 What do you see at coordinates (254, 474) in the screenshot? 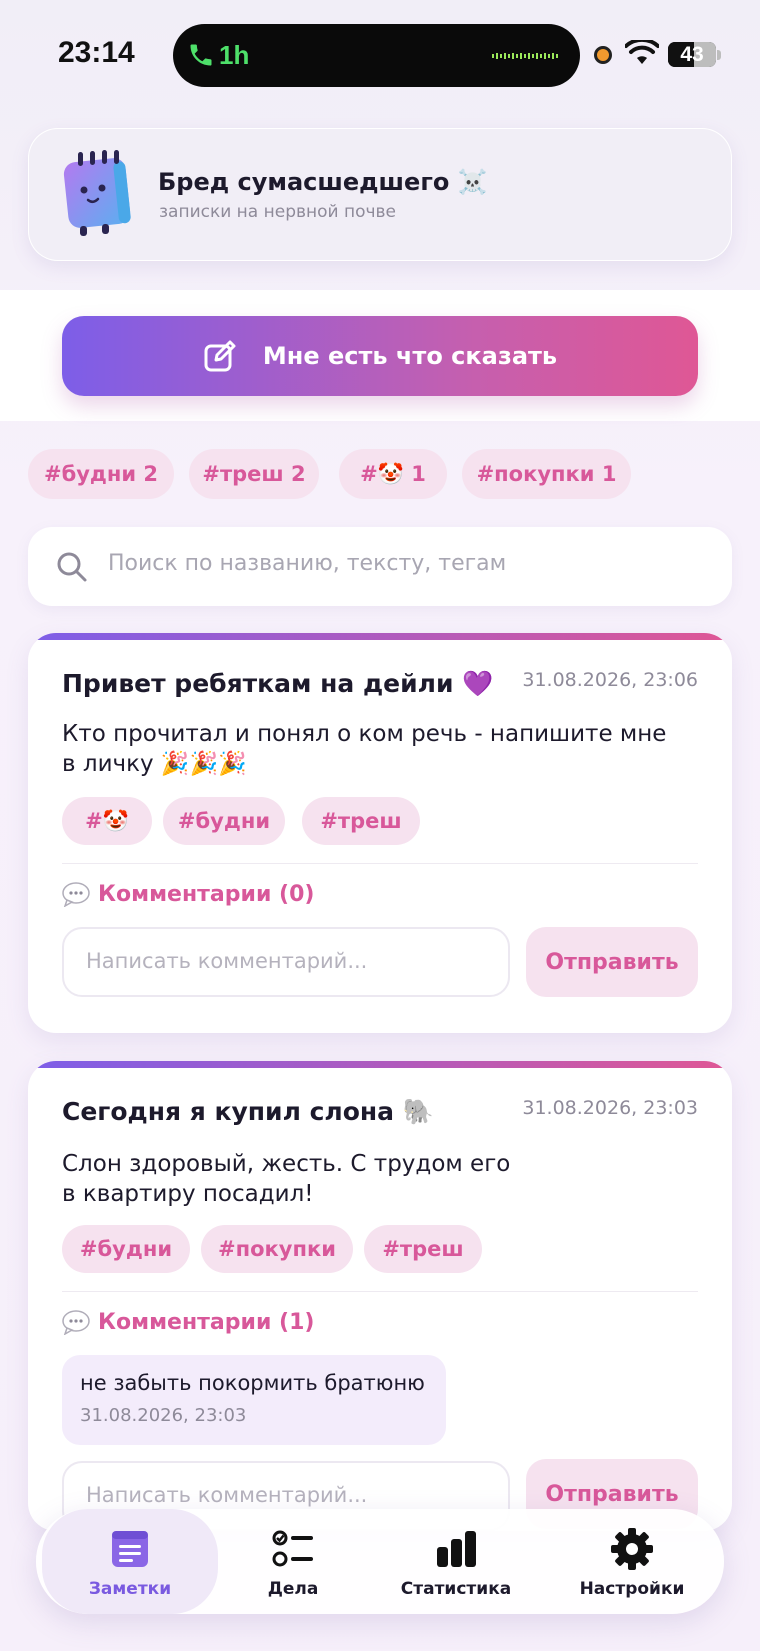
I see `tag-filter-tresh: #треш 2` at bounding box center [254, 474].